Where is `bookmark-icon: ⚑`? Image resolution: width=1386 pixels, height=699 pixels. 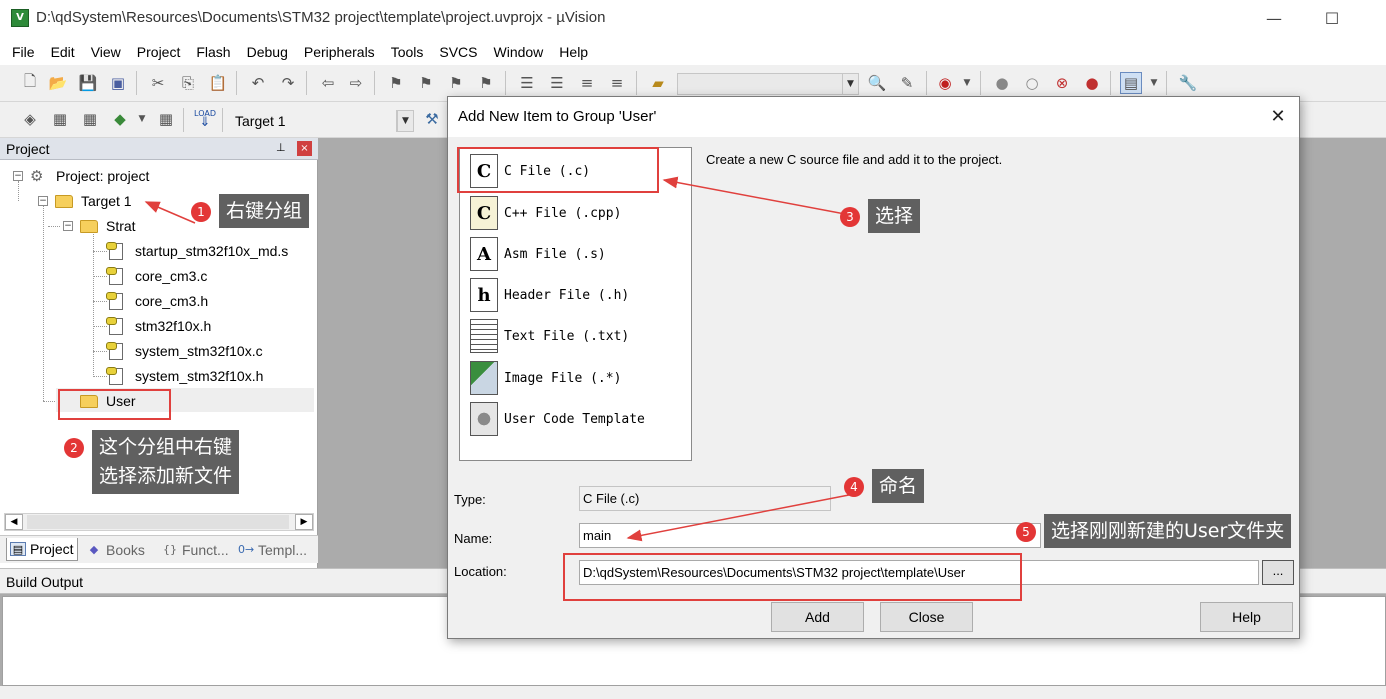
bookmark-icon: ⚑ is located at coordinates (396, 83).